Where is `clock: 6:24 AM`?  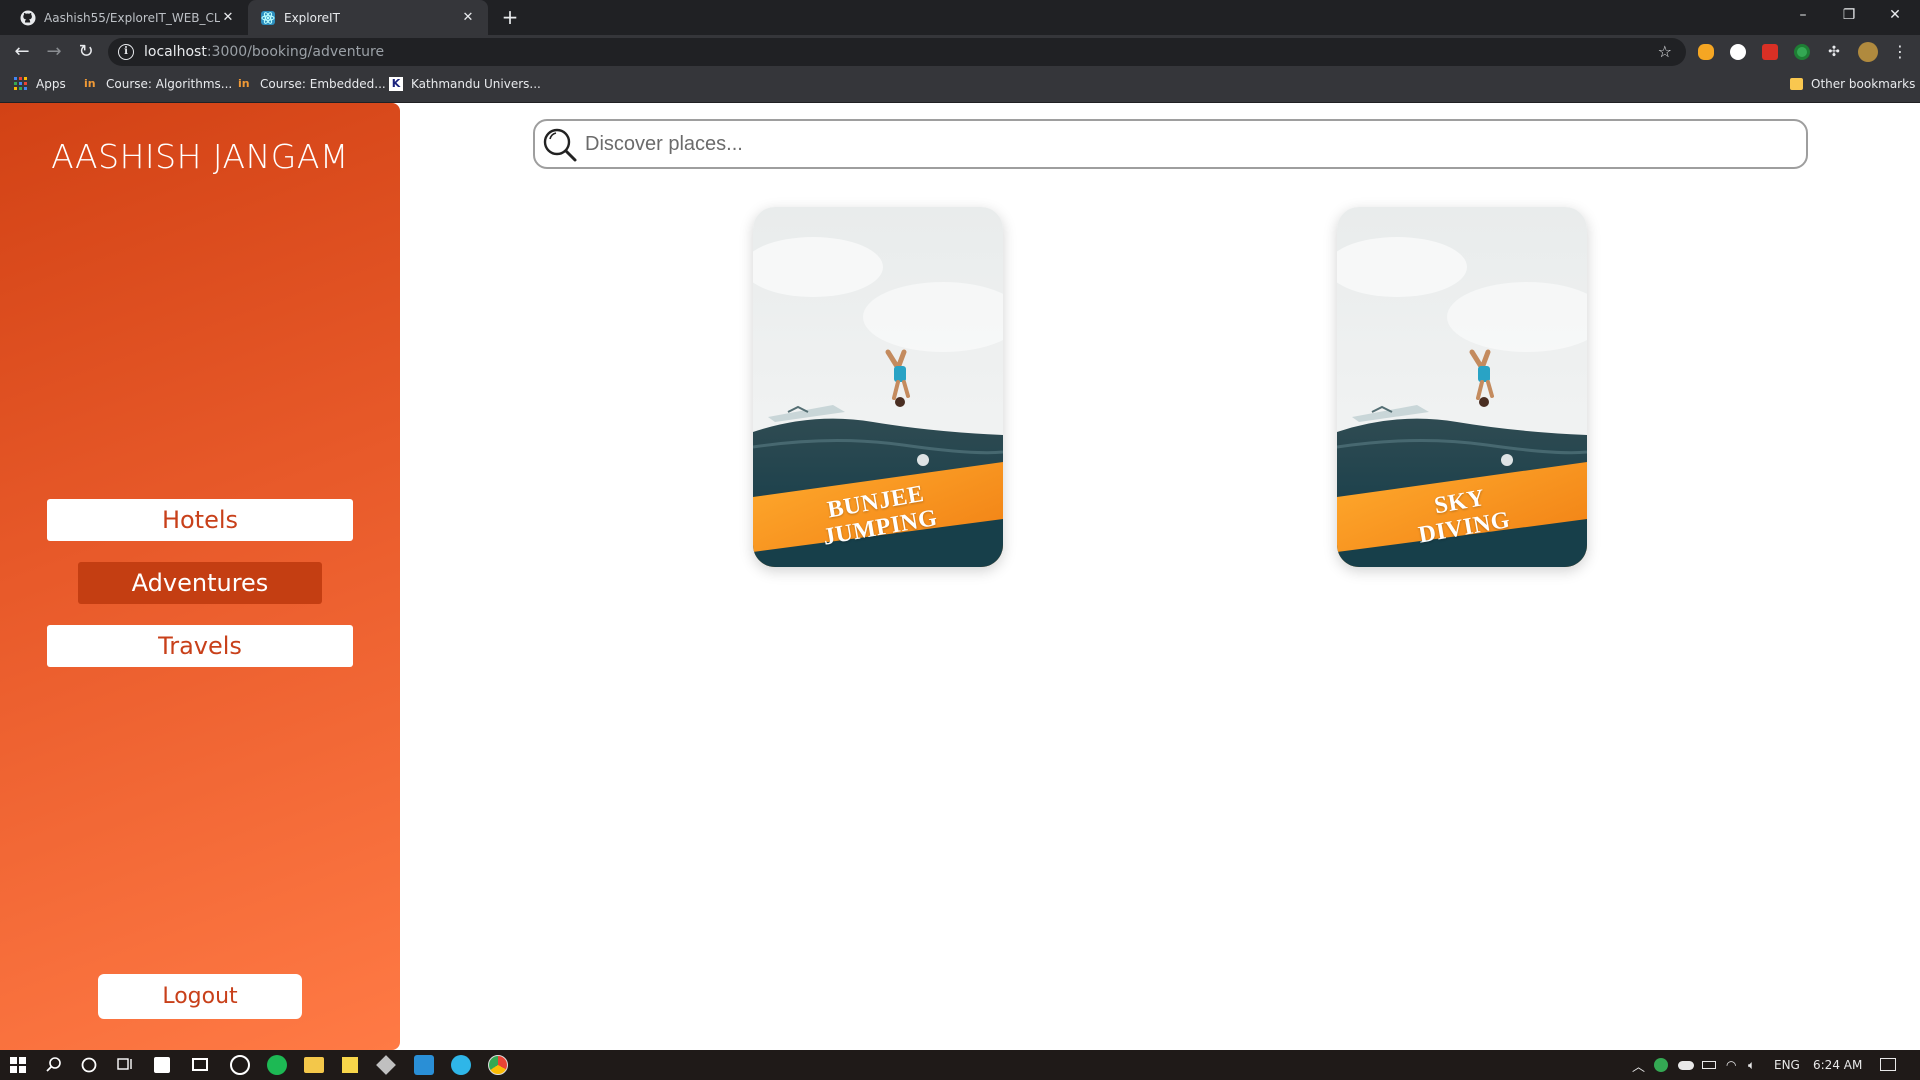 clock: 6:24 AM is located at coordinates (1837, 1065).